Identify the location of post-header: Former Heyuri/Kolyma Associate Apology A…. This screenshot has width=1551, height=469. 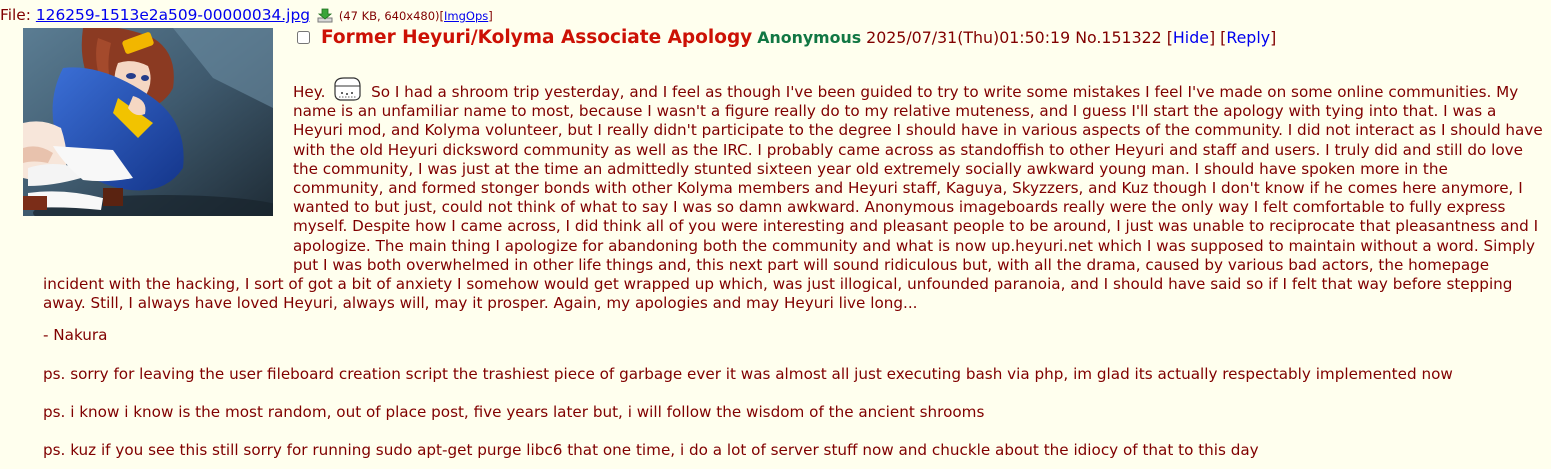
(786, 38).